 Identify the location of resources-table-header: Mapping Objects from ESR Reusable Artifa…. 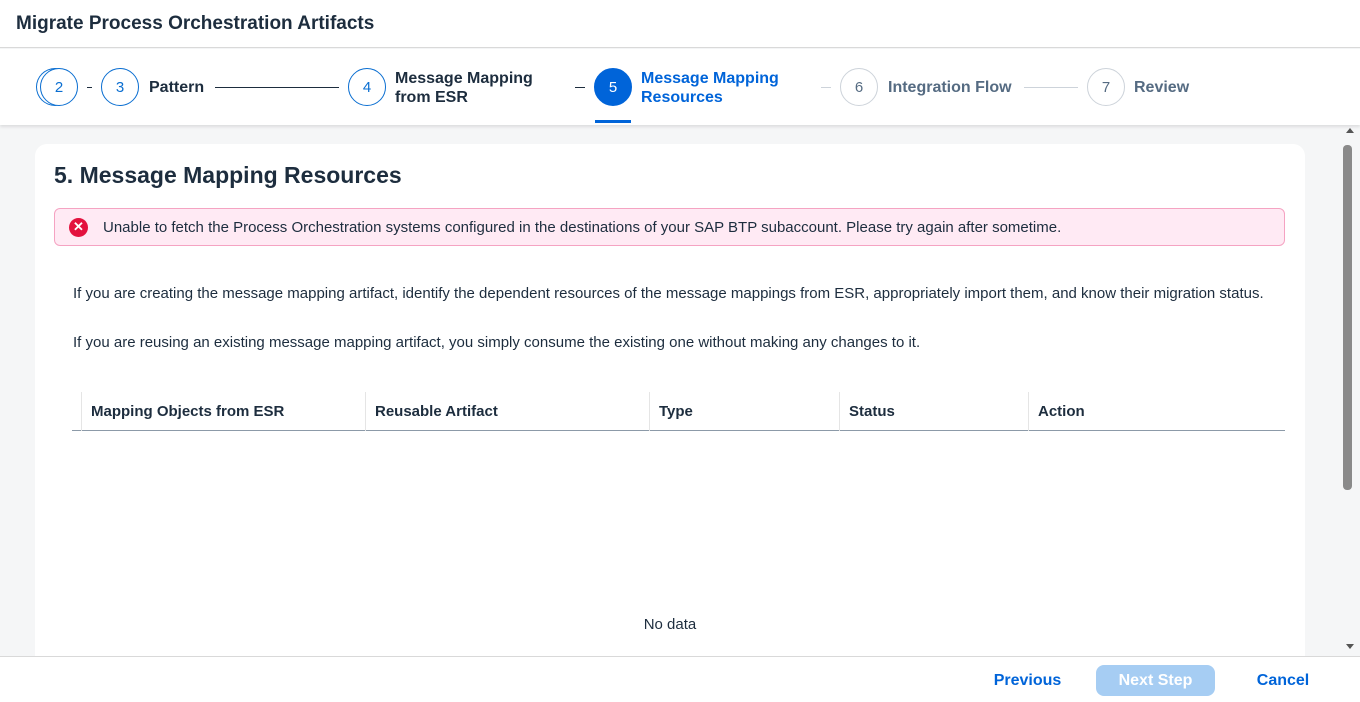
(678, 411).